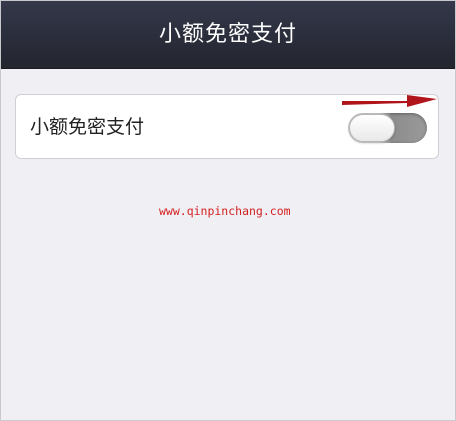  What do you see at coordinates (389, 101) in the screenshot?
I see `red-arrow-icon` at bounding box center [389, 101].